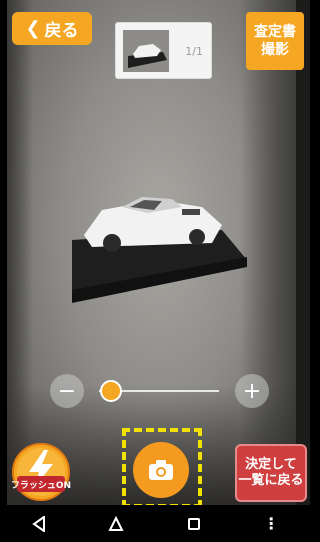  Describe the element at coordinates (271, 473) in the screenshot. I see `confirm-and-return-button: 決定して 一覧に戻る` at that location.